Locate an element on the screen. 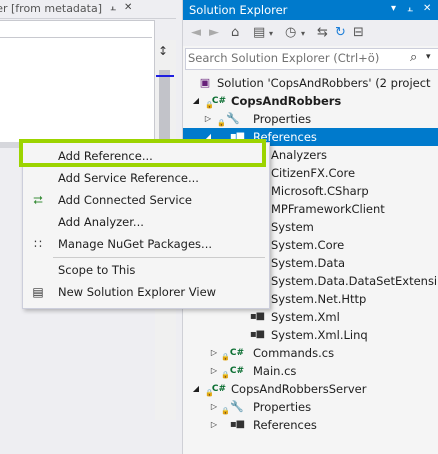  solution-explorer-title: Solution Explorer is located at coordinates (238, 10).